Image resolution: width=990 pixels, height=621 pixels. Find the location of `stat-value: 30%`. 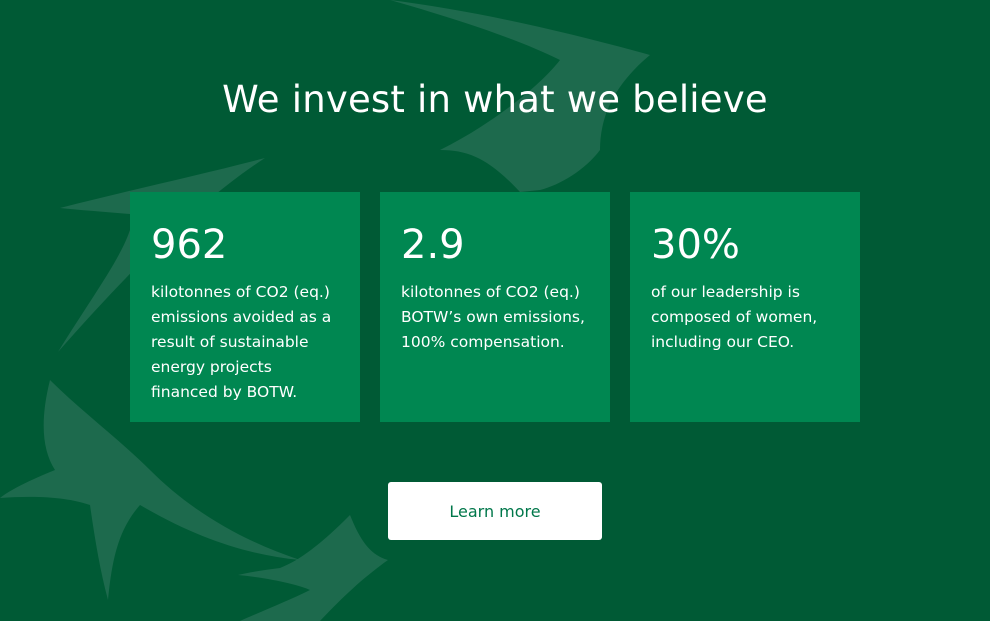

stat-value: 30% is located at coordinates (695, 245).